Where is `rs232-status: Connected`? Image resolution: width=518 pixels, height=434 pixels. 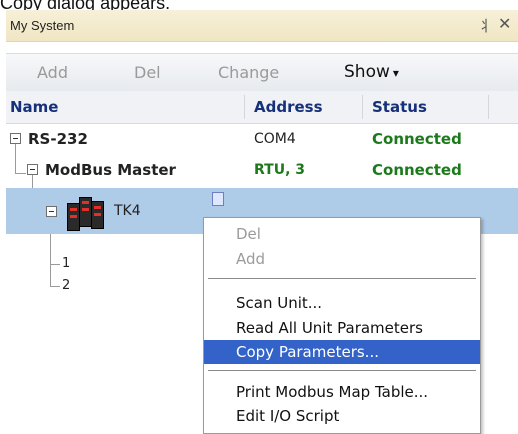 rs232-status: Connected is located at coordinates (417, 139).